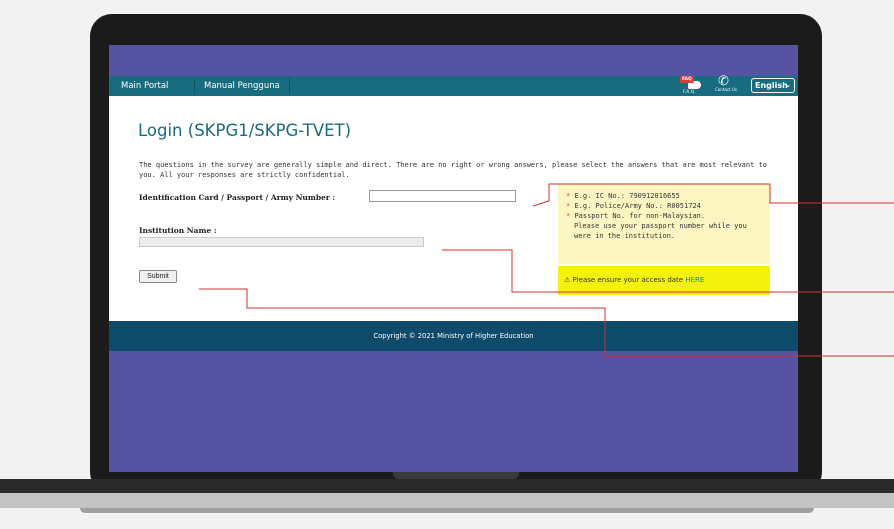 This screenshot has width=894, height=529. What do you see at coordinates (788, 85) in the screenshot?
I see `chevron-down-icon: ⌄` at bounding box center [788, 85].